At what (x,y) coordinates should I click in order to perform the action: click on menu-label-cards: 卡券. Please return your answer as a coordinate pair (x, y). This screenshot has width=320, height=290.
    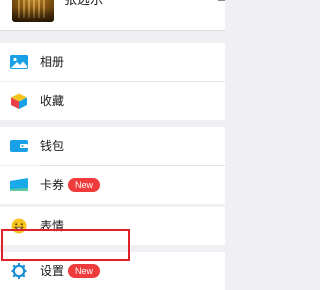
    Looking at the image, I should click on (52, 185).